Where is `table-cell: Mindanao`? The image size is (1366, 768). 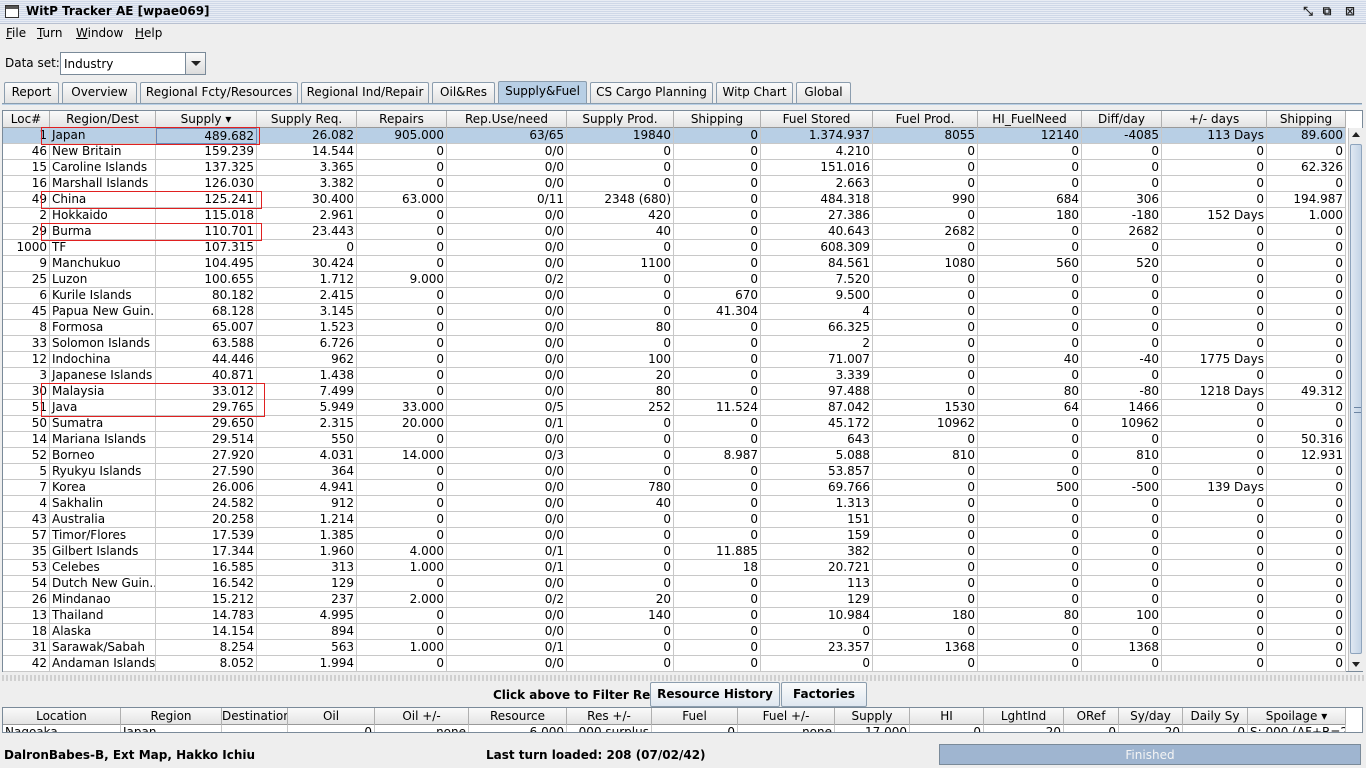
table-cell: Mindanao is located at coordinates (103, 600).